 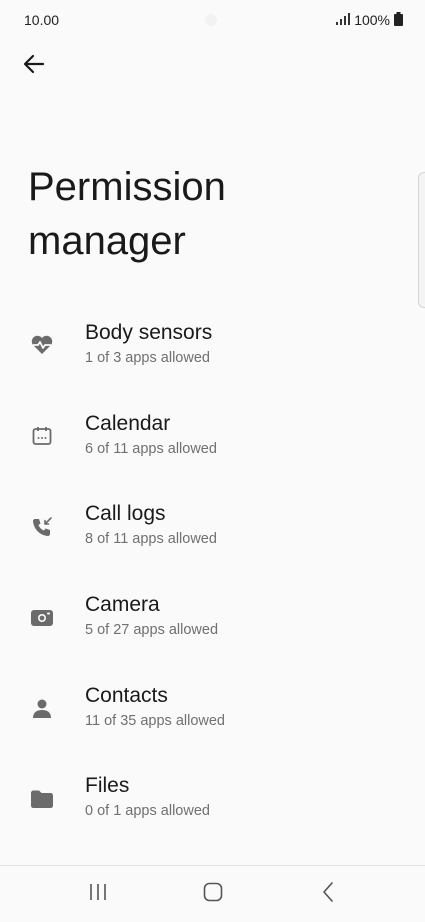 I want to click on chevron-left-icon, so click(x=328, y=894).